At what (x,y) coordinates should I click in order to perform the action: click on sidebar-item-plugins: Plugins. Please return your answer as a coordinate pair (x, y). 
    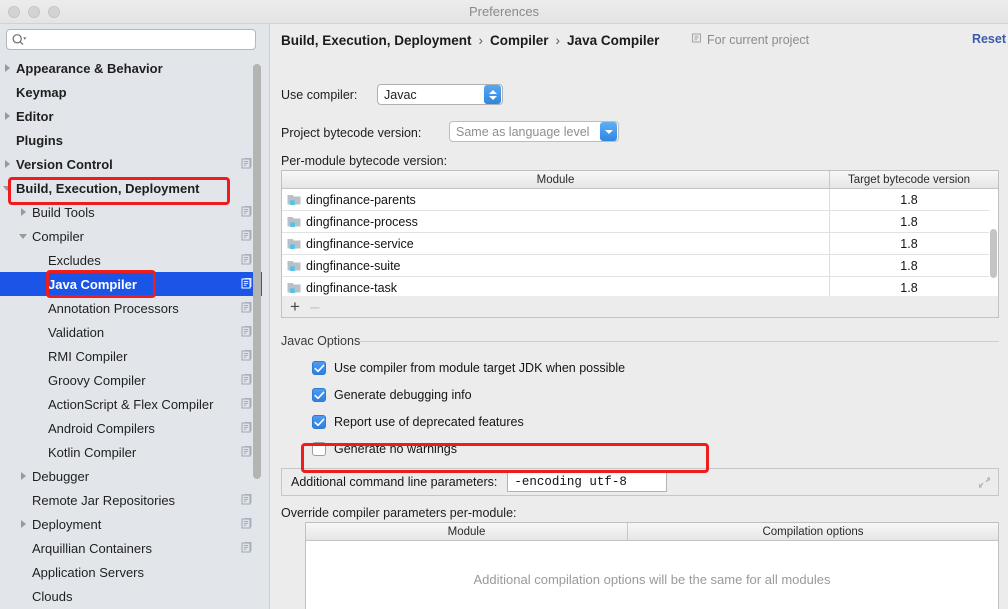
    Looking at the image, I should click on (131, 140).